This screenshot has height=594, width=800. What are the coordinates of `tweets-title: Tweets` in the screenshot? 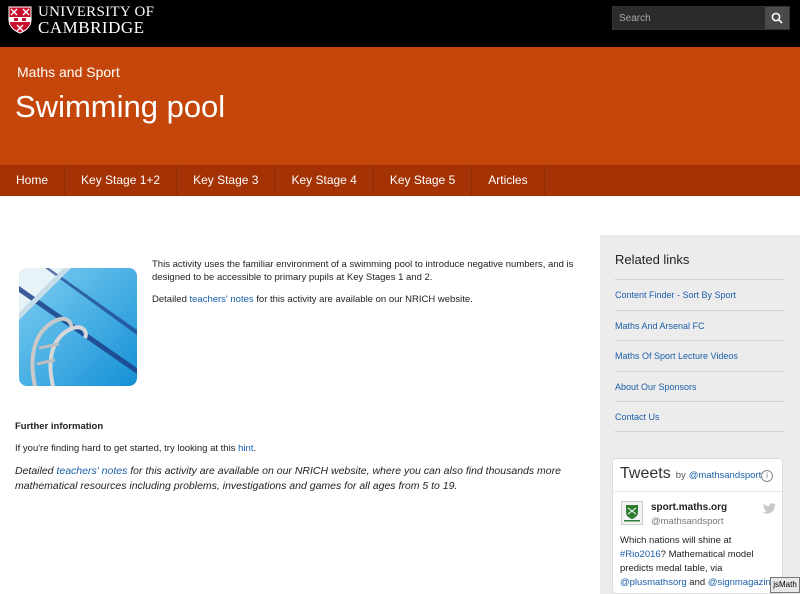 It's located at (645, 474).